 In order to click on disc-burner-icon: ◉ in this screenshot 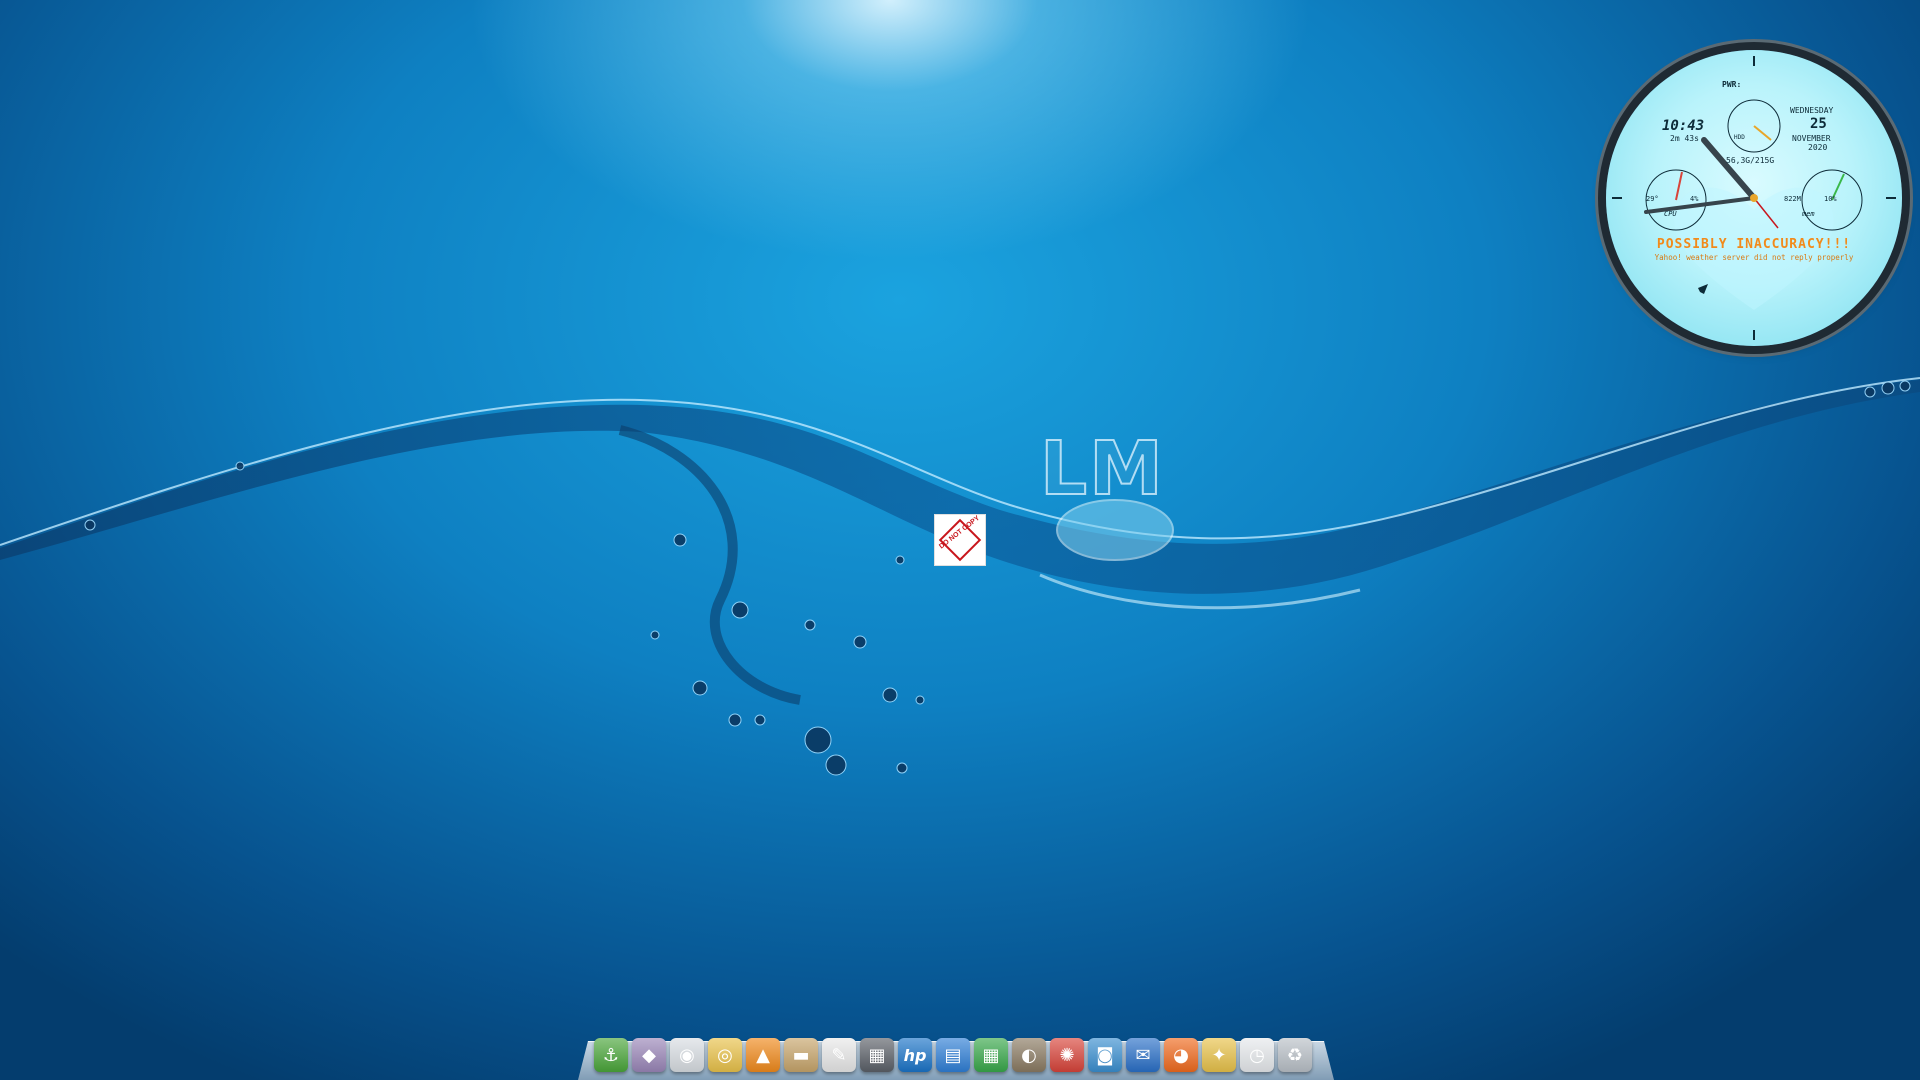, I will do `click(687, 1055)`.